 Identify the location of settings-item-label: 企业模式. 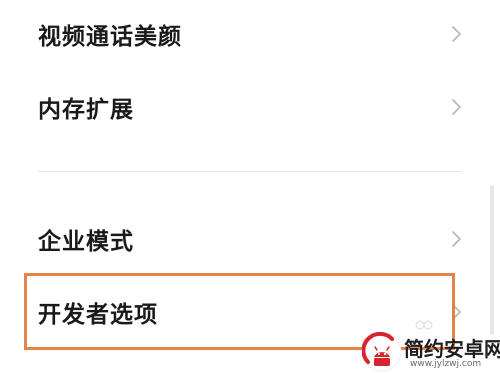
(86, 242).